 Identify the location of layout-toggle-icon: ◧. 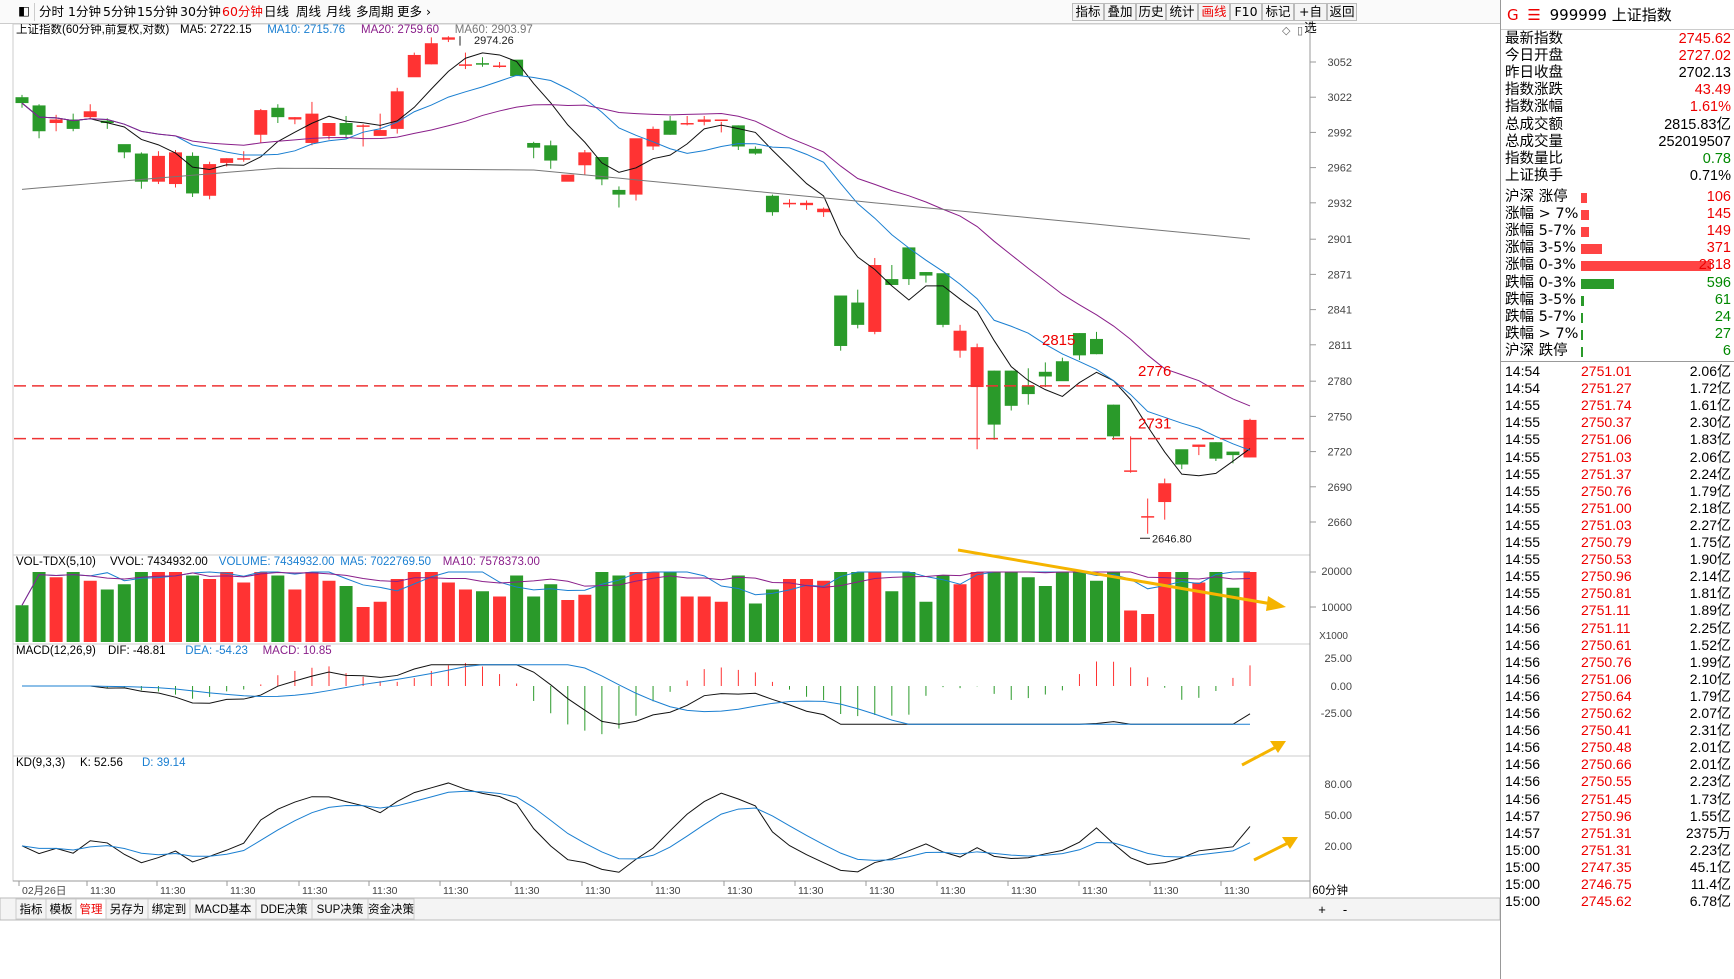
(24, 11).